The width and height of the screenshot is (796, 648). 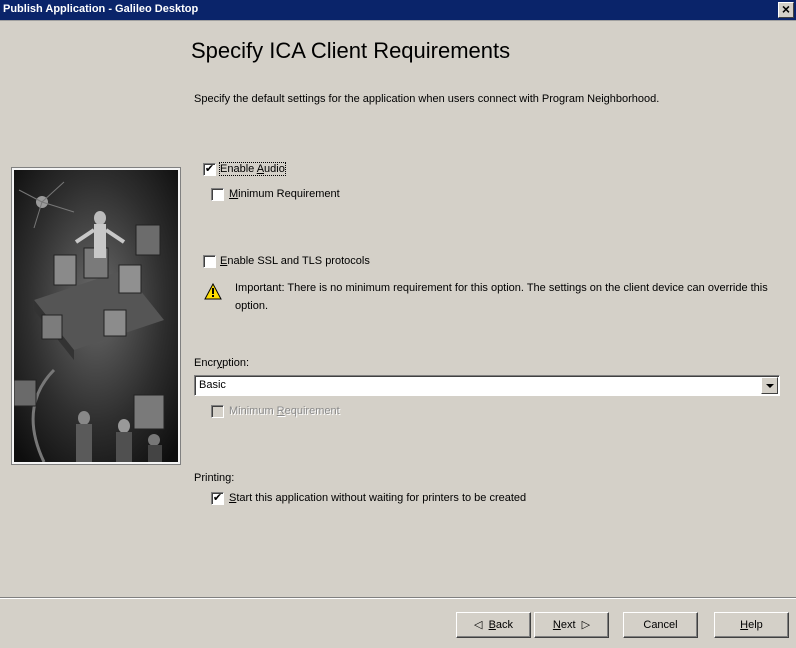 I want to click on close-button: ×, so click(x=786, y=10).